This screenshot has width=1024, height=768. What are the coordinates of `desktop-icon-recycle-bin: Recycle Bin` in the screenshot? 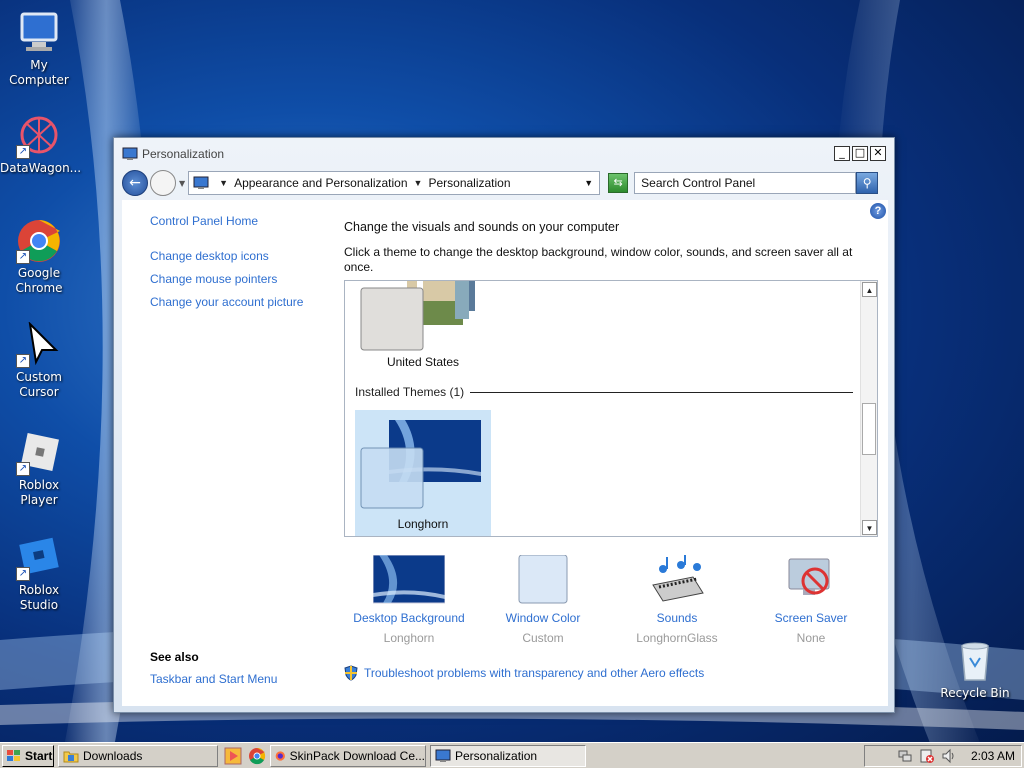 It's located at (975, 669).